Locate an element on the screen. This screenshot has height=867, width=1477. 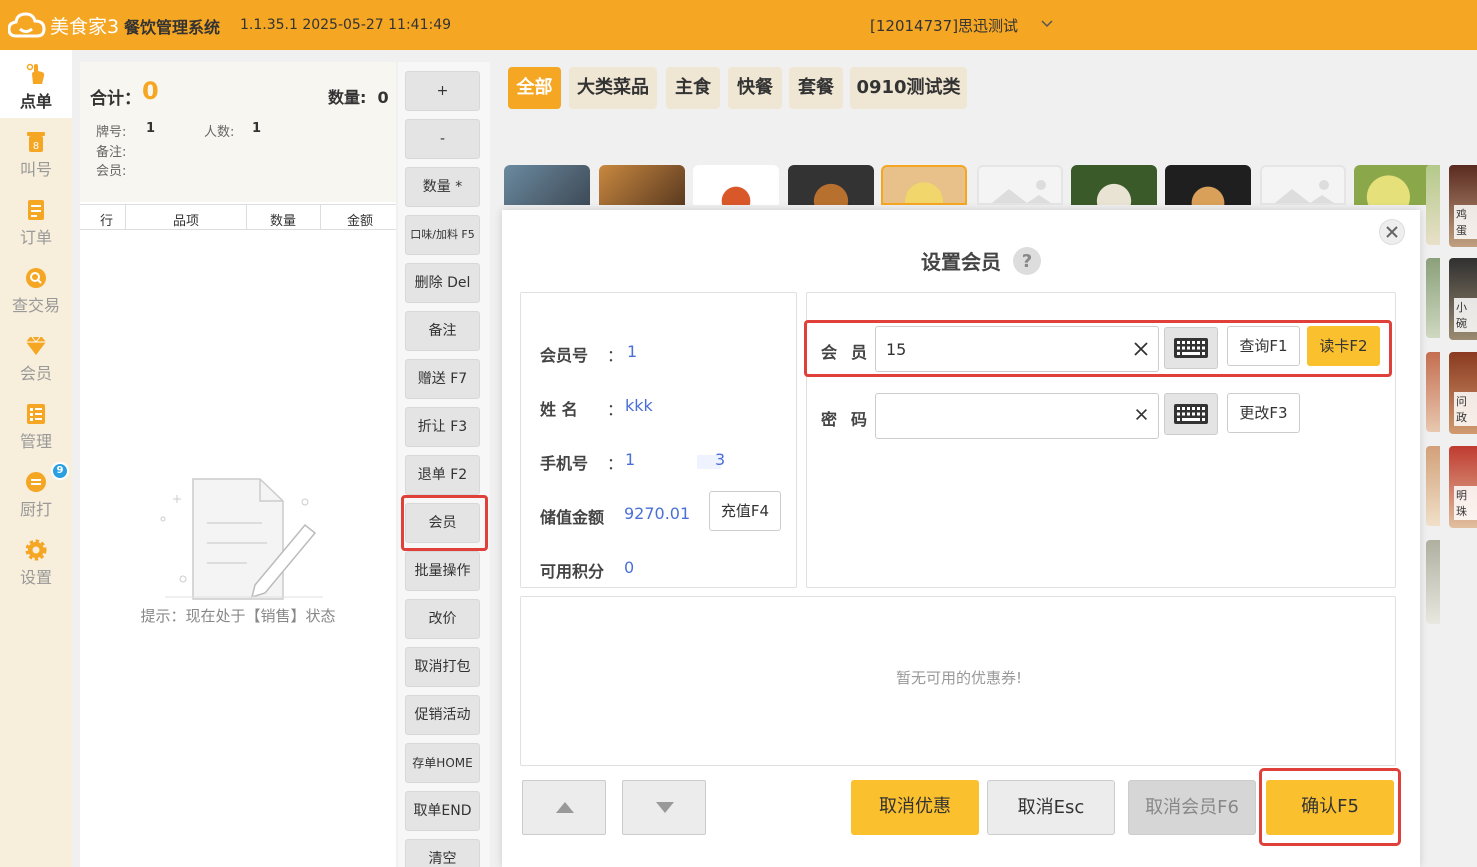
phone-value-start: 1 is located at coordinates (630, 459).